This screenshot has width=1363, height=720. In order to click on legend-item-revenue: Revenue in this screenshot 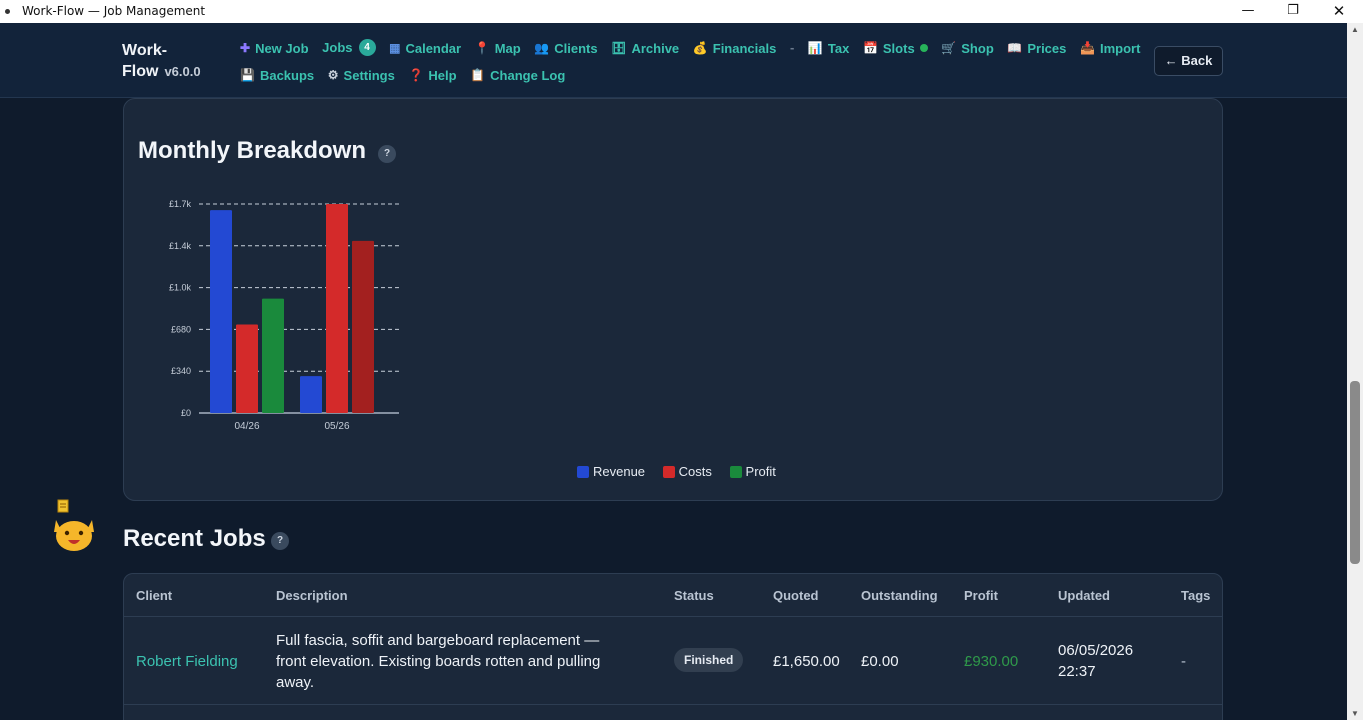, I will do `click(611, 471)`.